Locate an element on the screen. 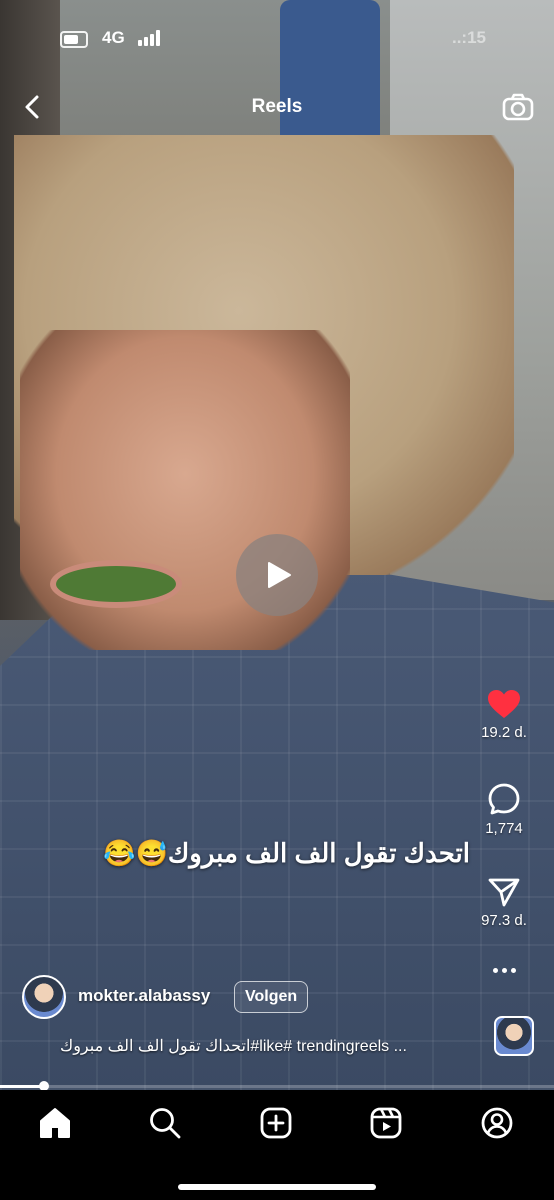  top-nav: Reels is located at coordinates (277, 108).